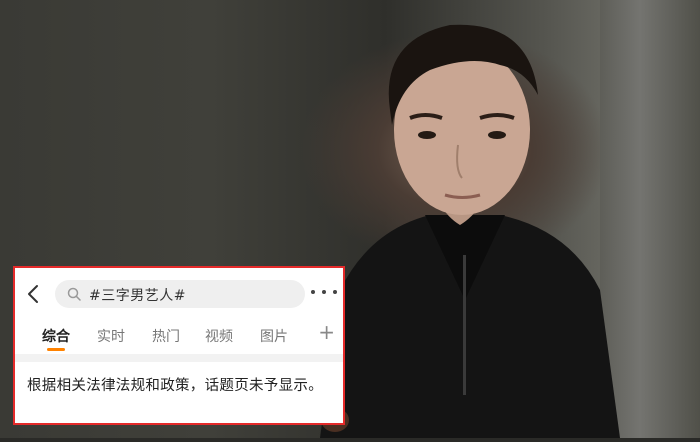 The width and height of the screenshot is (700, 442). What do you see at coordinates (219, 336) in the screenshot?
I see `tab-video: 视频` at bounding box center [219, 336].